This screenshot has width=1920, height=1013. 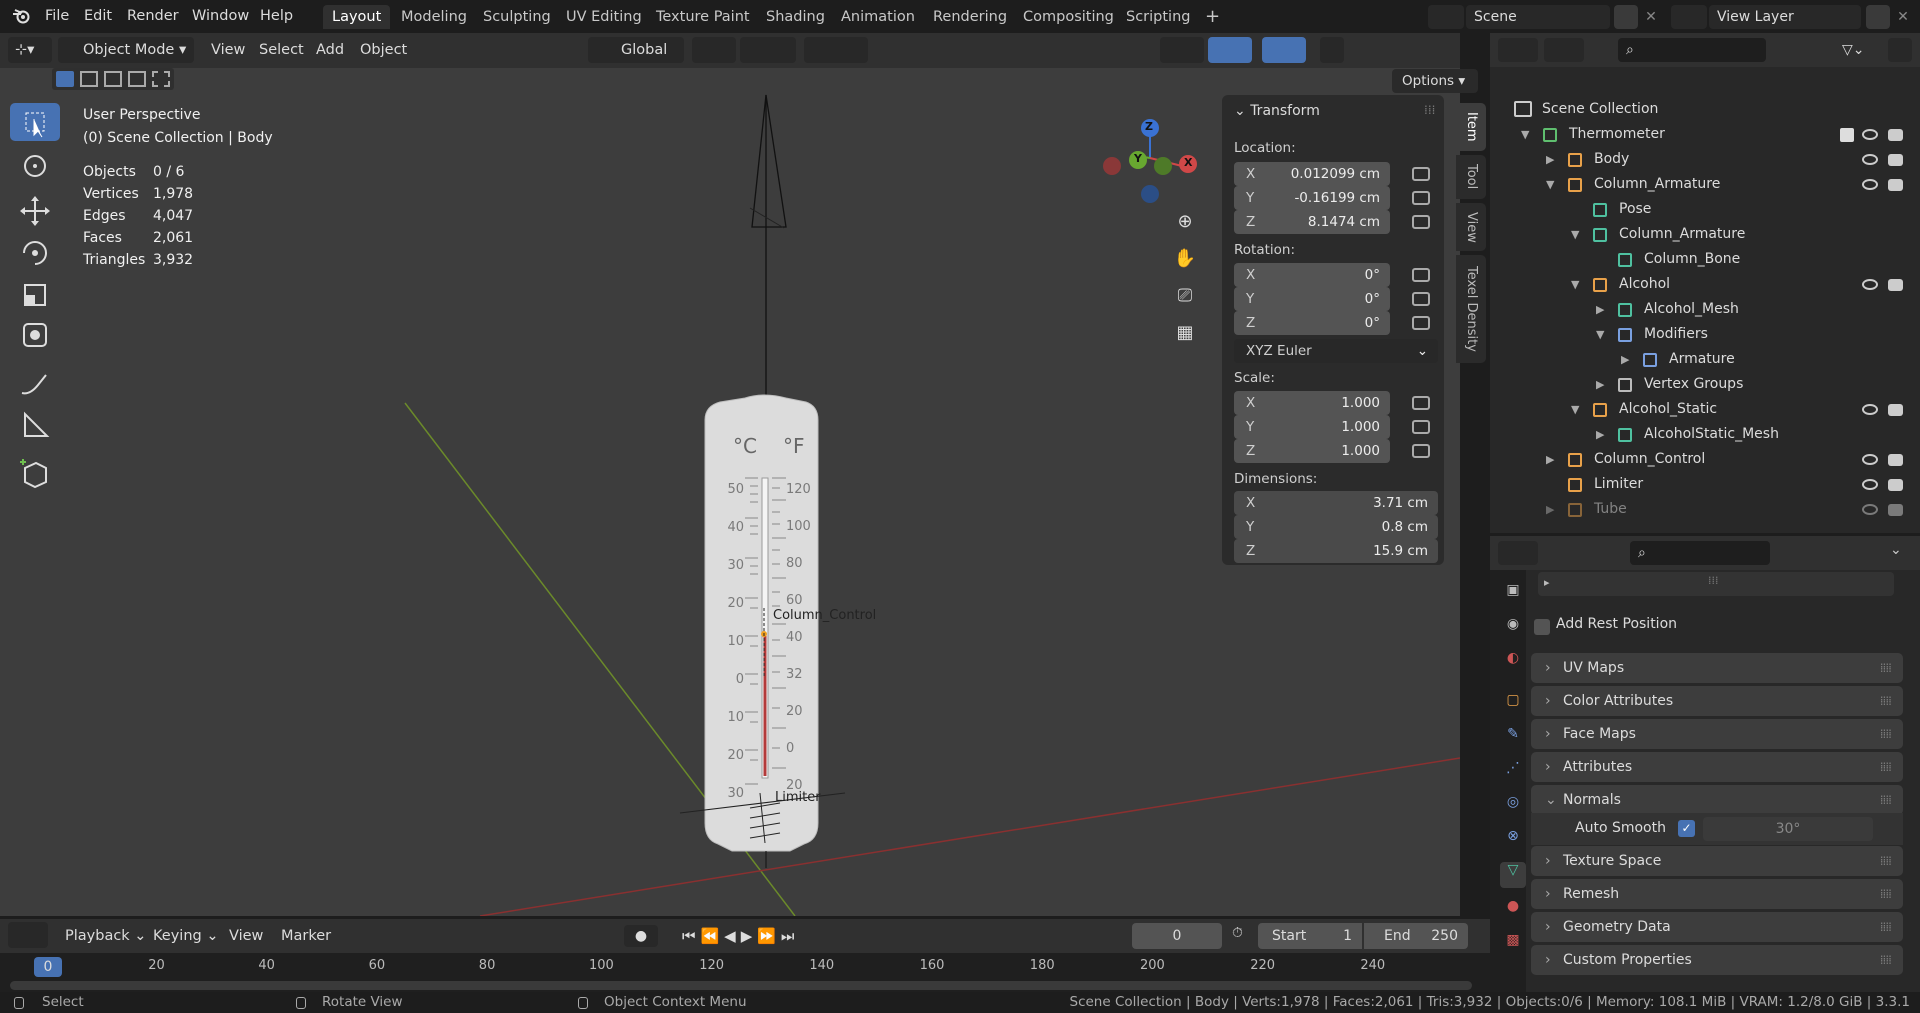 I want to click on tab-view: View, so click(x=1471, y=227).